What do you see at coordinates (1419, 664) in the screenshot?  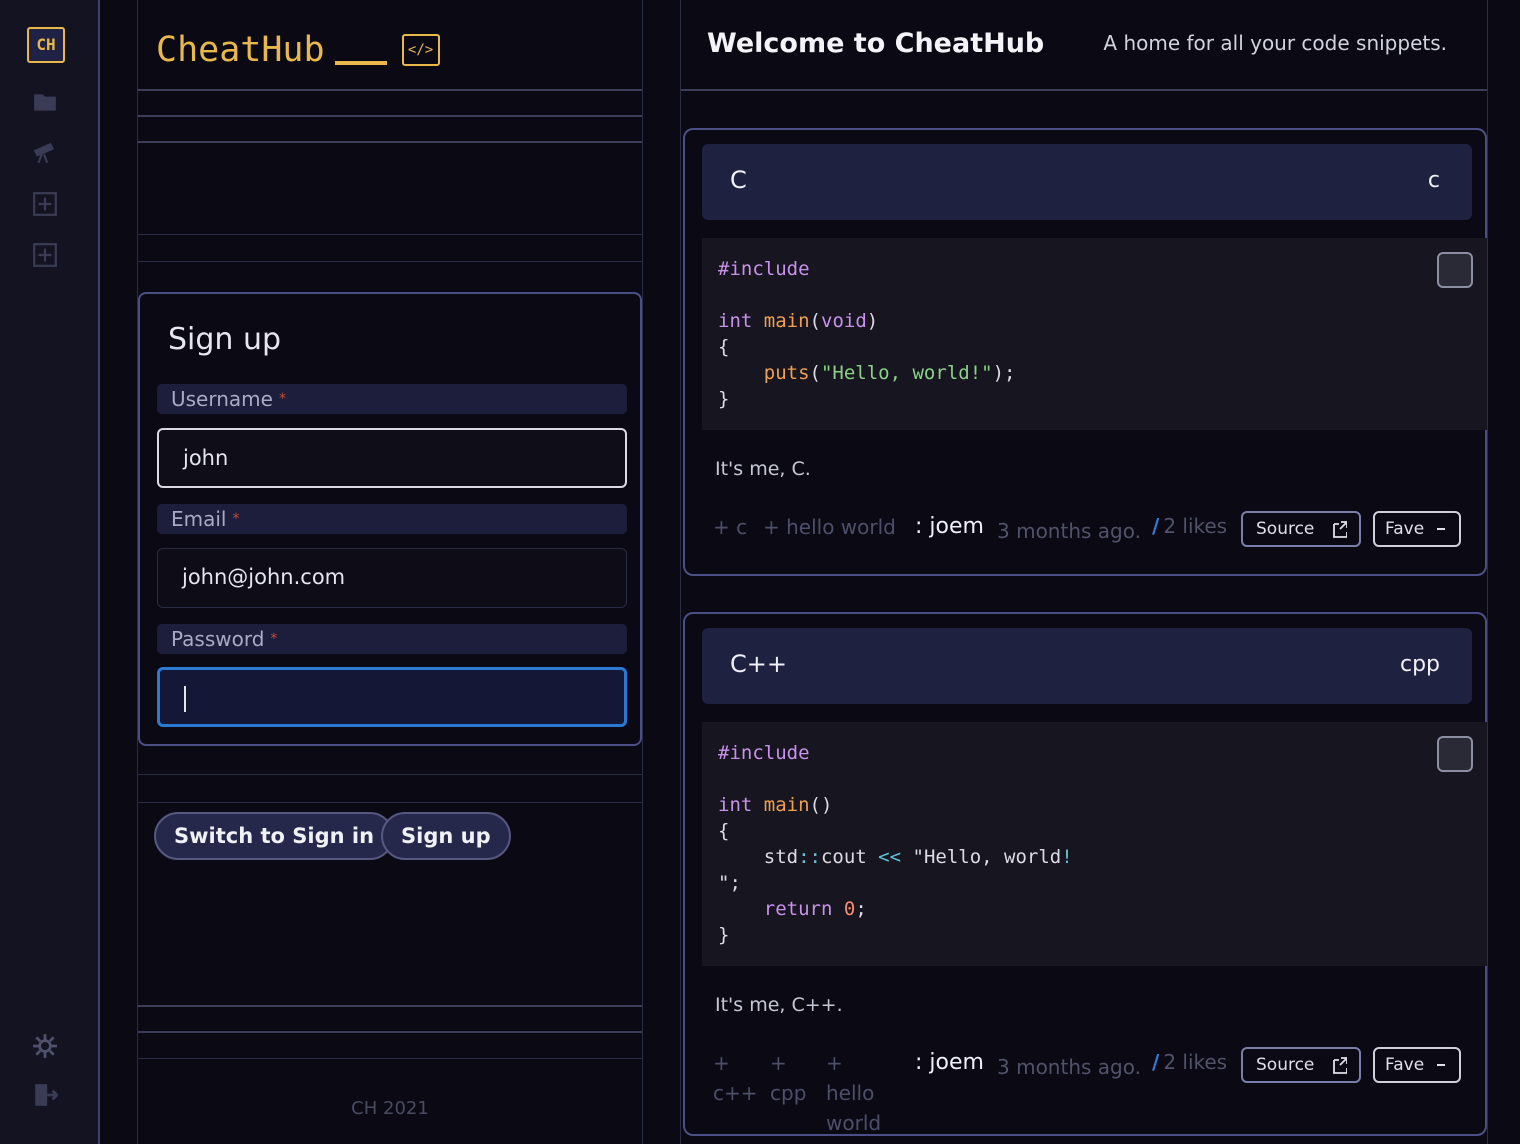 I see `snippet-language: cpp` at bounding box center [1419, 664].